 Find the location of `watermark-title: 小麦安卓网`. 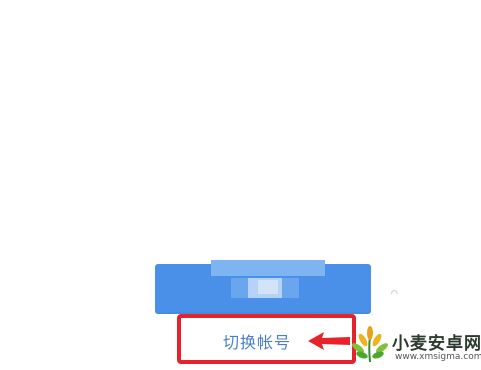

watermark-title: 小麦安卓网 is located at coordinates (436, 344).